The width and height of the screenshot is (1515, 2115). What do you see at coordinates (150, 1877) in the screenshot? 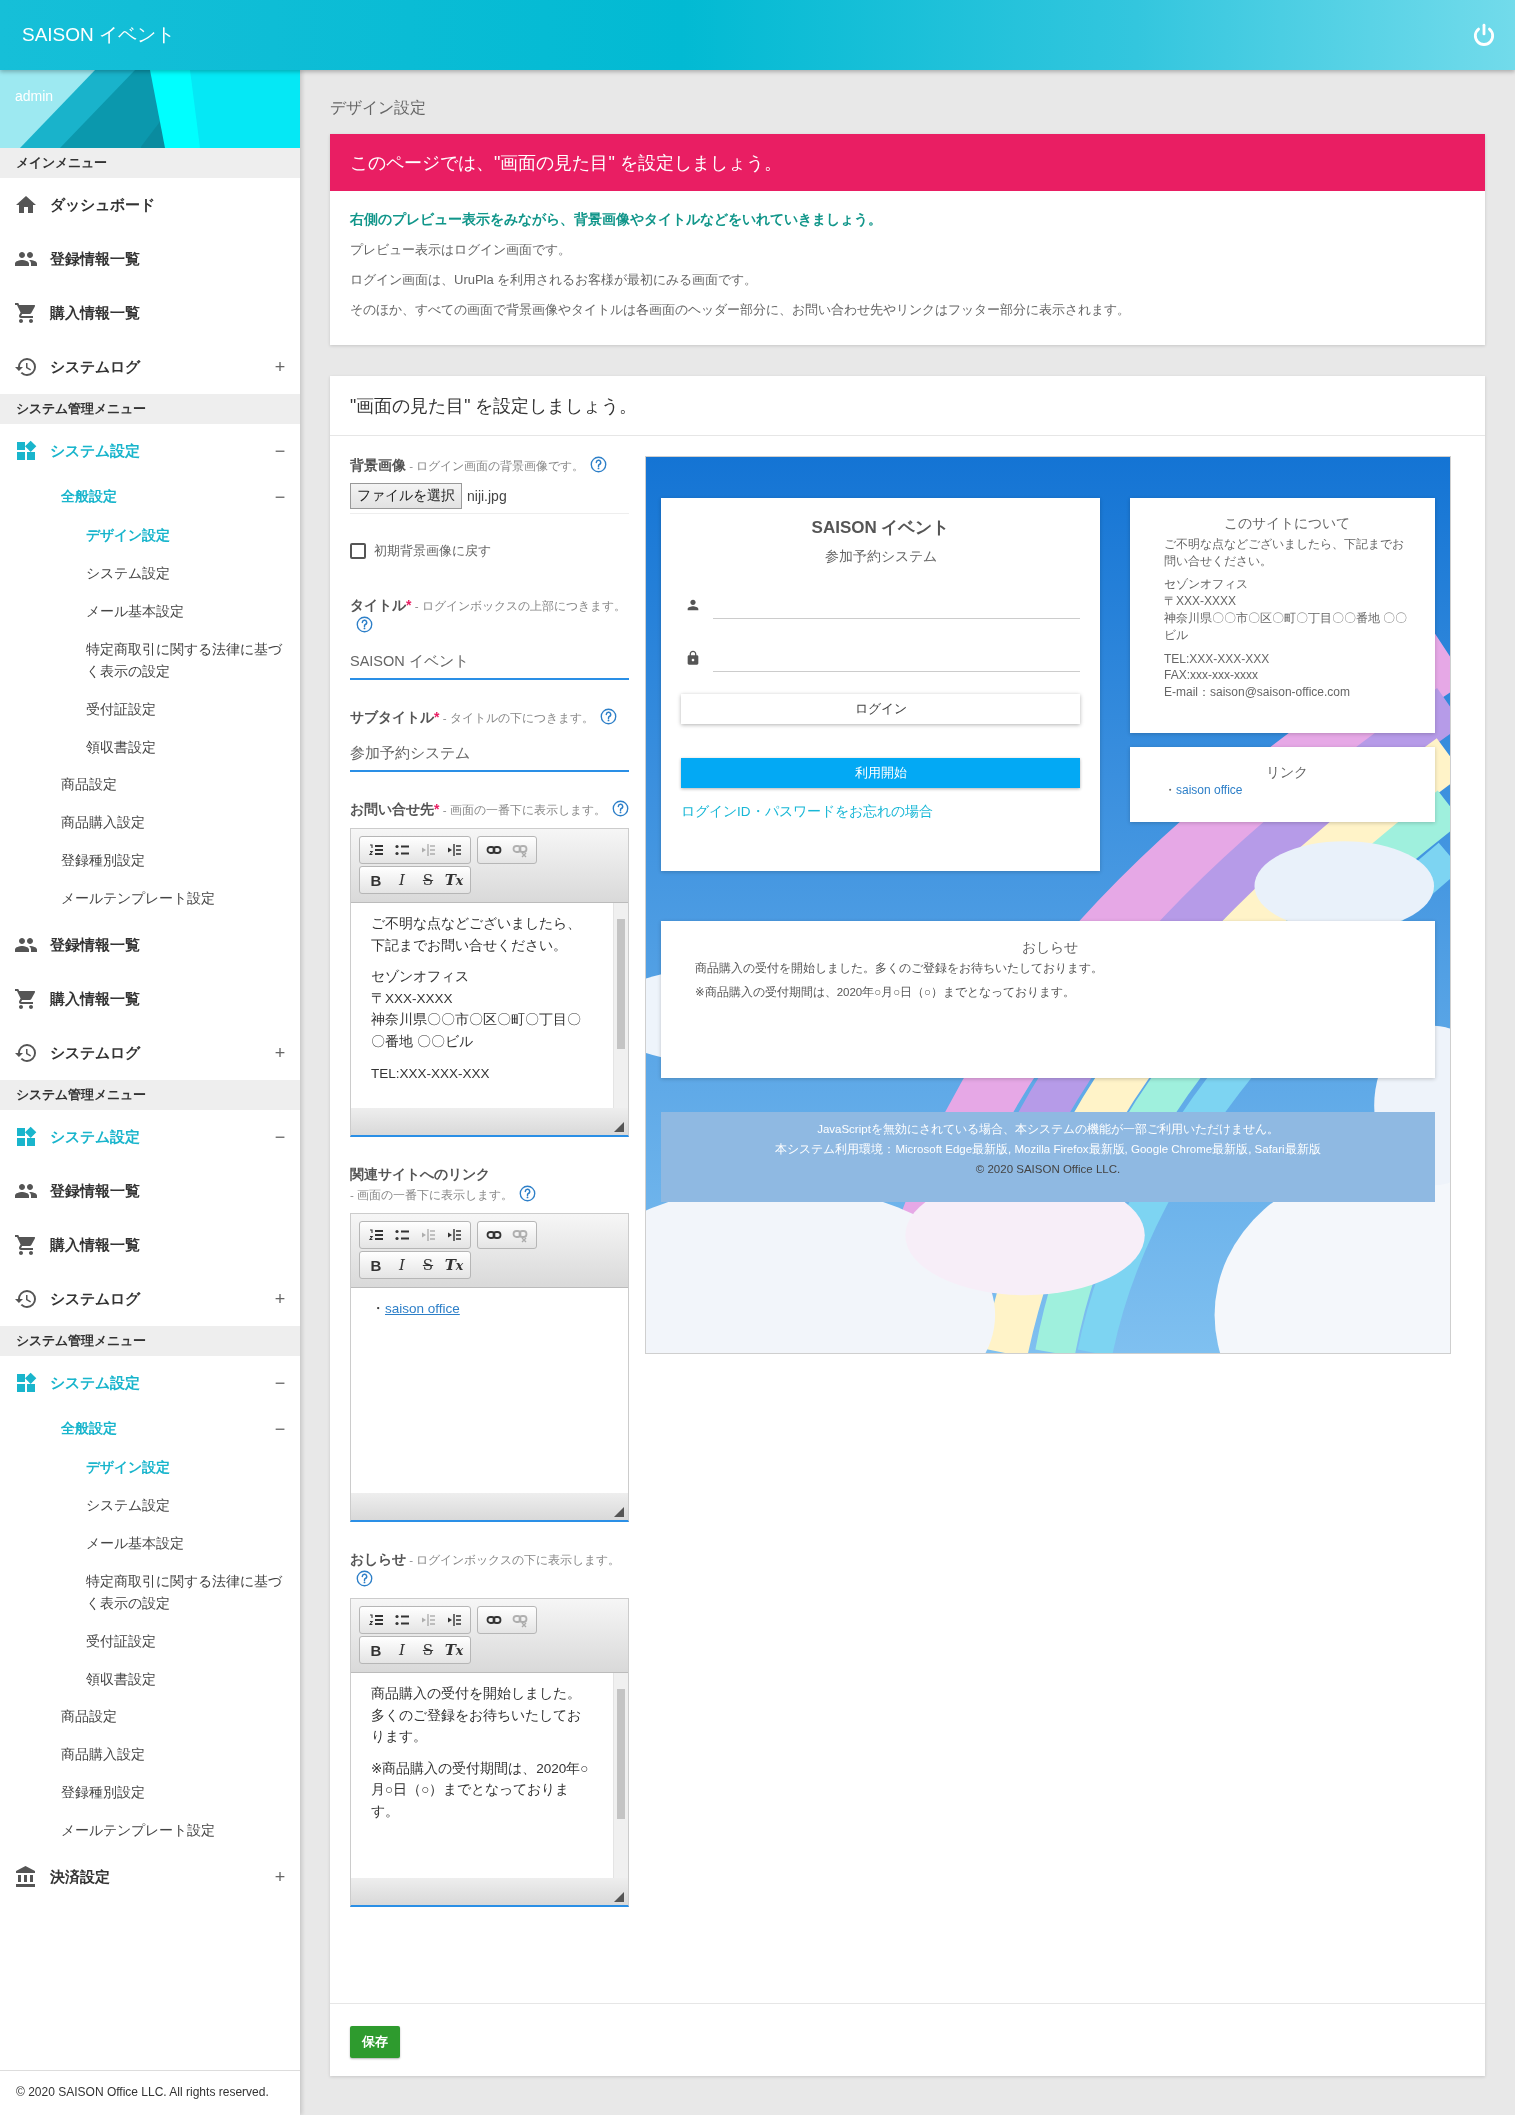
I see `nav-item: 決済設定 +` at bounding box center [150, 1877].